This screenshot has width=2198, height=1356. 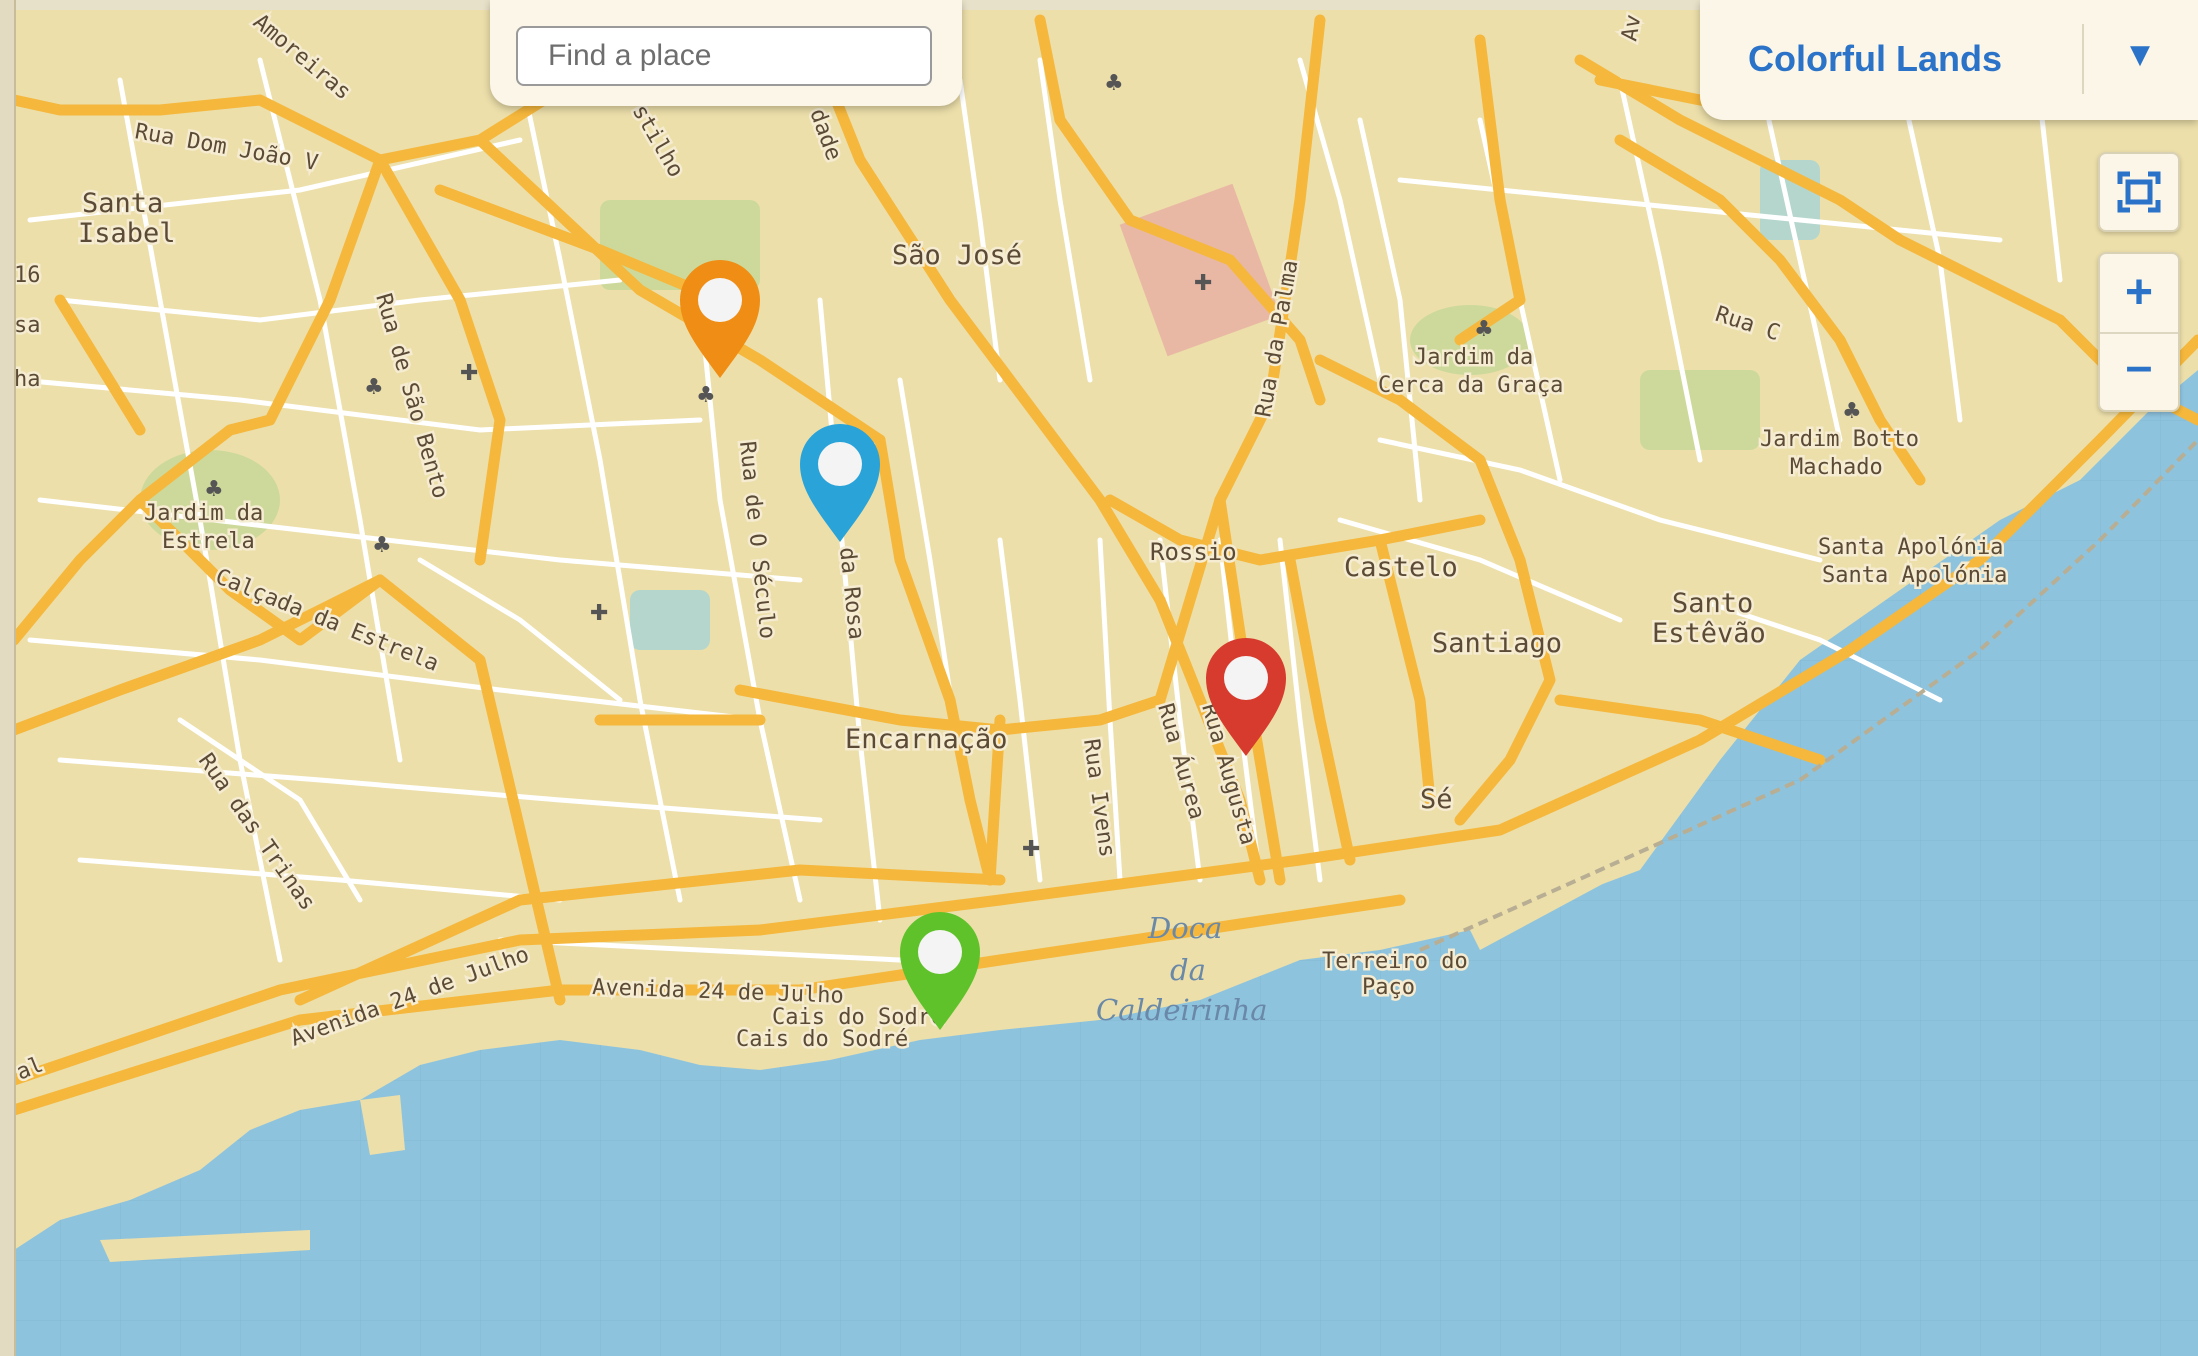 What do you see at coordinates (2083, 59) in the screenshot?
I see `map-style-divider` at bounding box center [2083, 59].